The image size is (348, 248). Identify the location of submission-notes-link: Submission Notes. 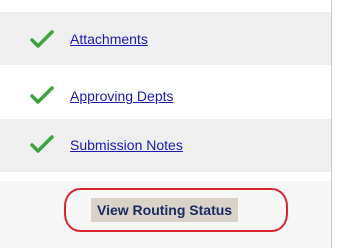
(126, 145).